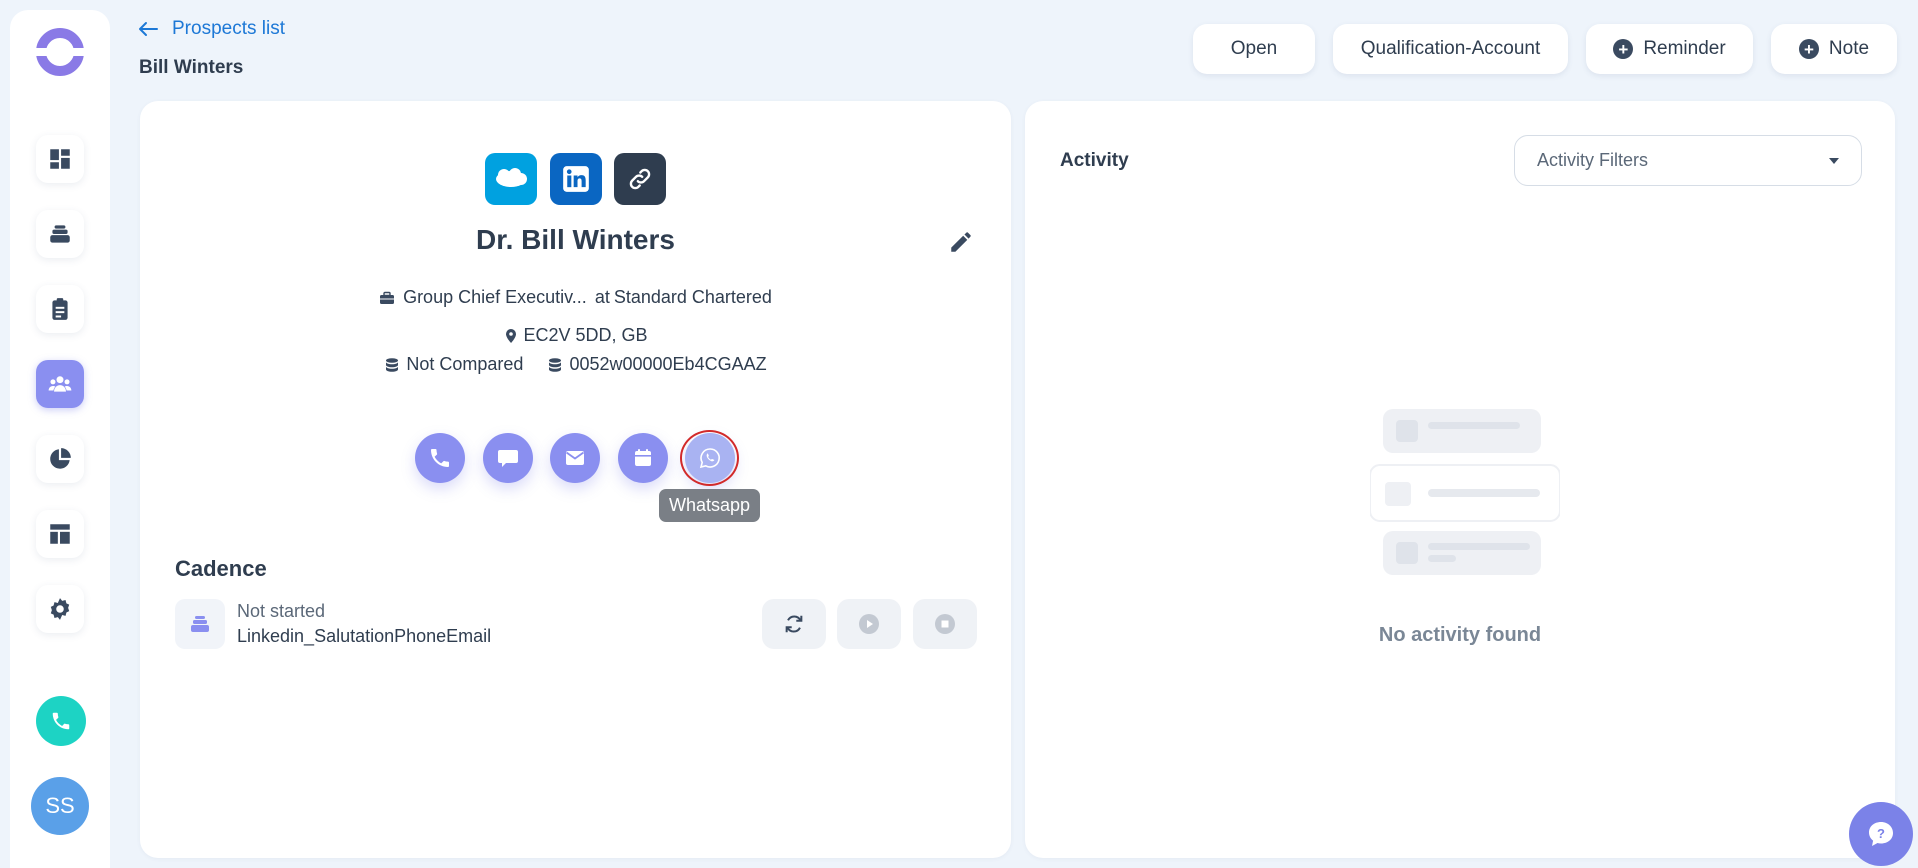 The width and height of the screenshot is (1918, 868). What do you see at coordinates (1465, 492) in the screenshot?
I see `empty-state-illustration` at bounding box center [1465, 492].